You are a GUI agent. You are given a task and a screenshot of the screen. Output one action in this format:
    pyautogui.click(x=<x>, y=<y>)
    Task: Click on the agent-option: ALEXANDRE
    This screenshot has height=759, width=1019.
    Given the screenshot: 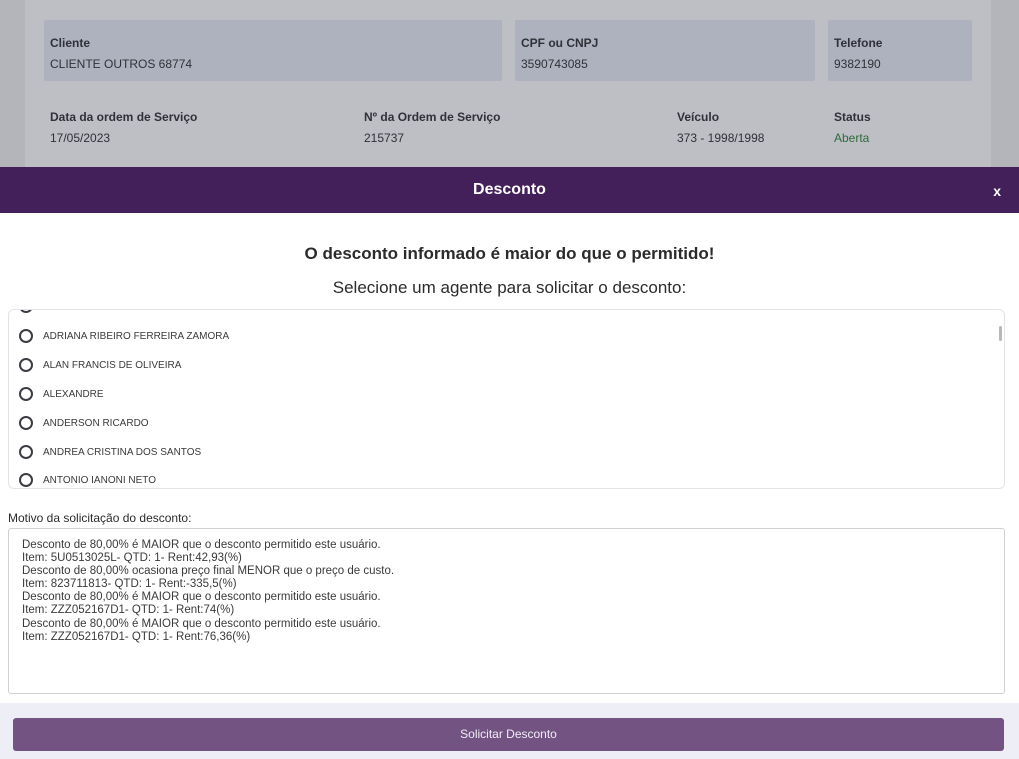 What is the action you would take?
    pyautogui.click(x=61, y=394)
    